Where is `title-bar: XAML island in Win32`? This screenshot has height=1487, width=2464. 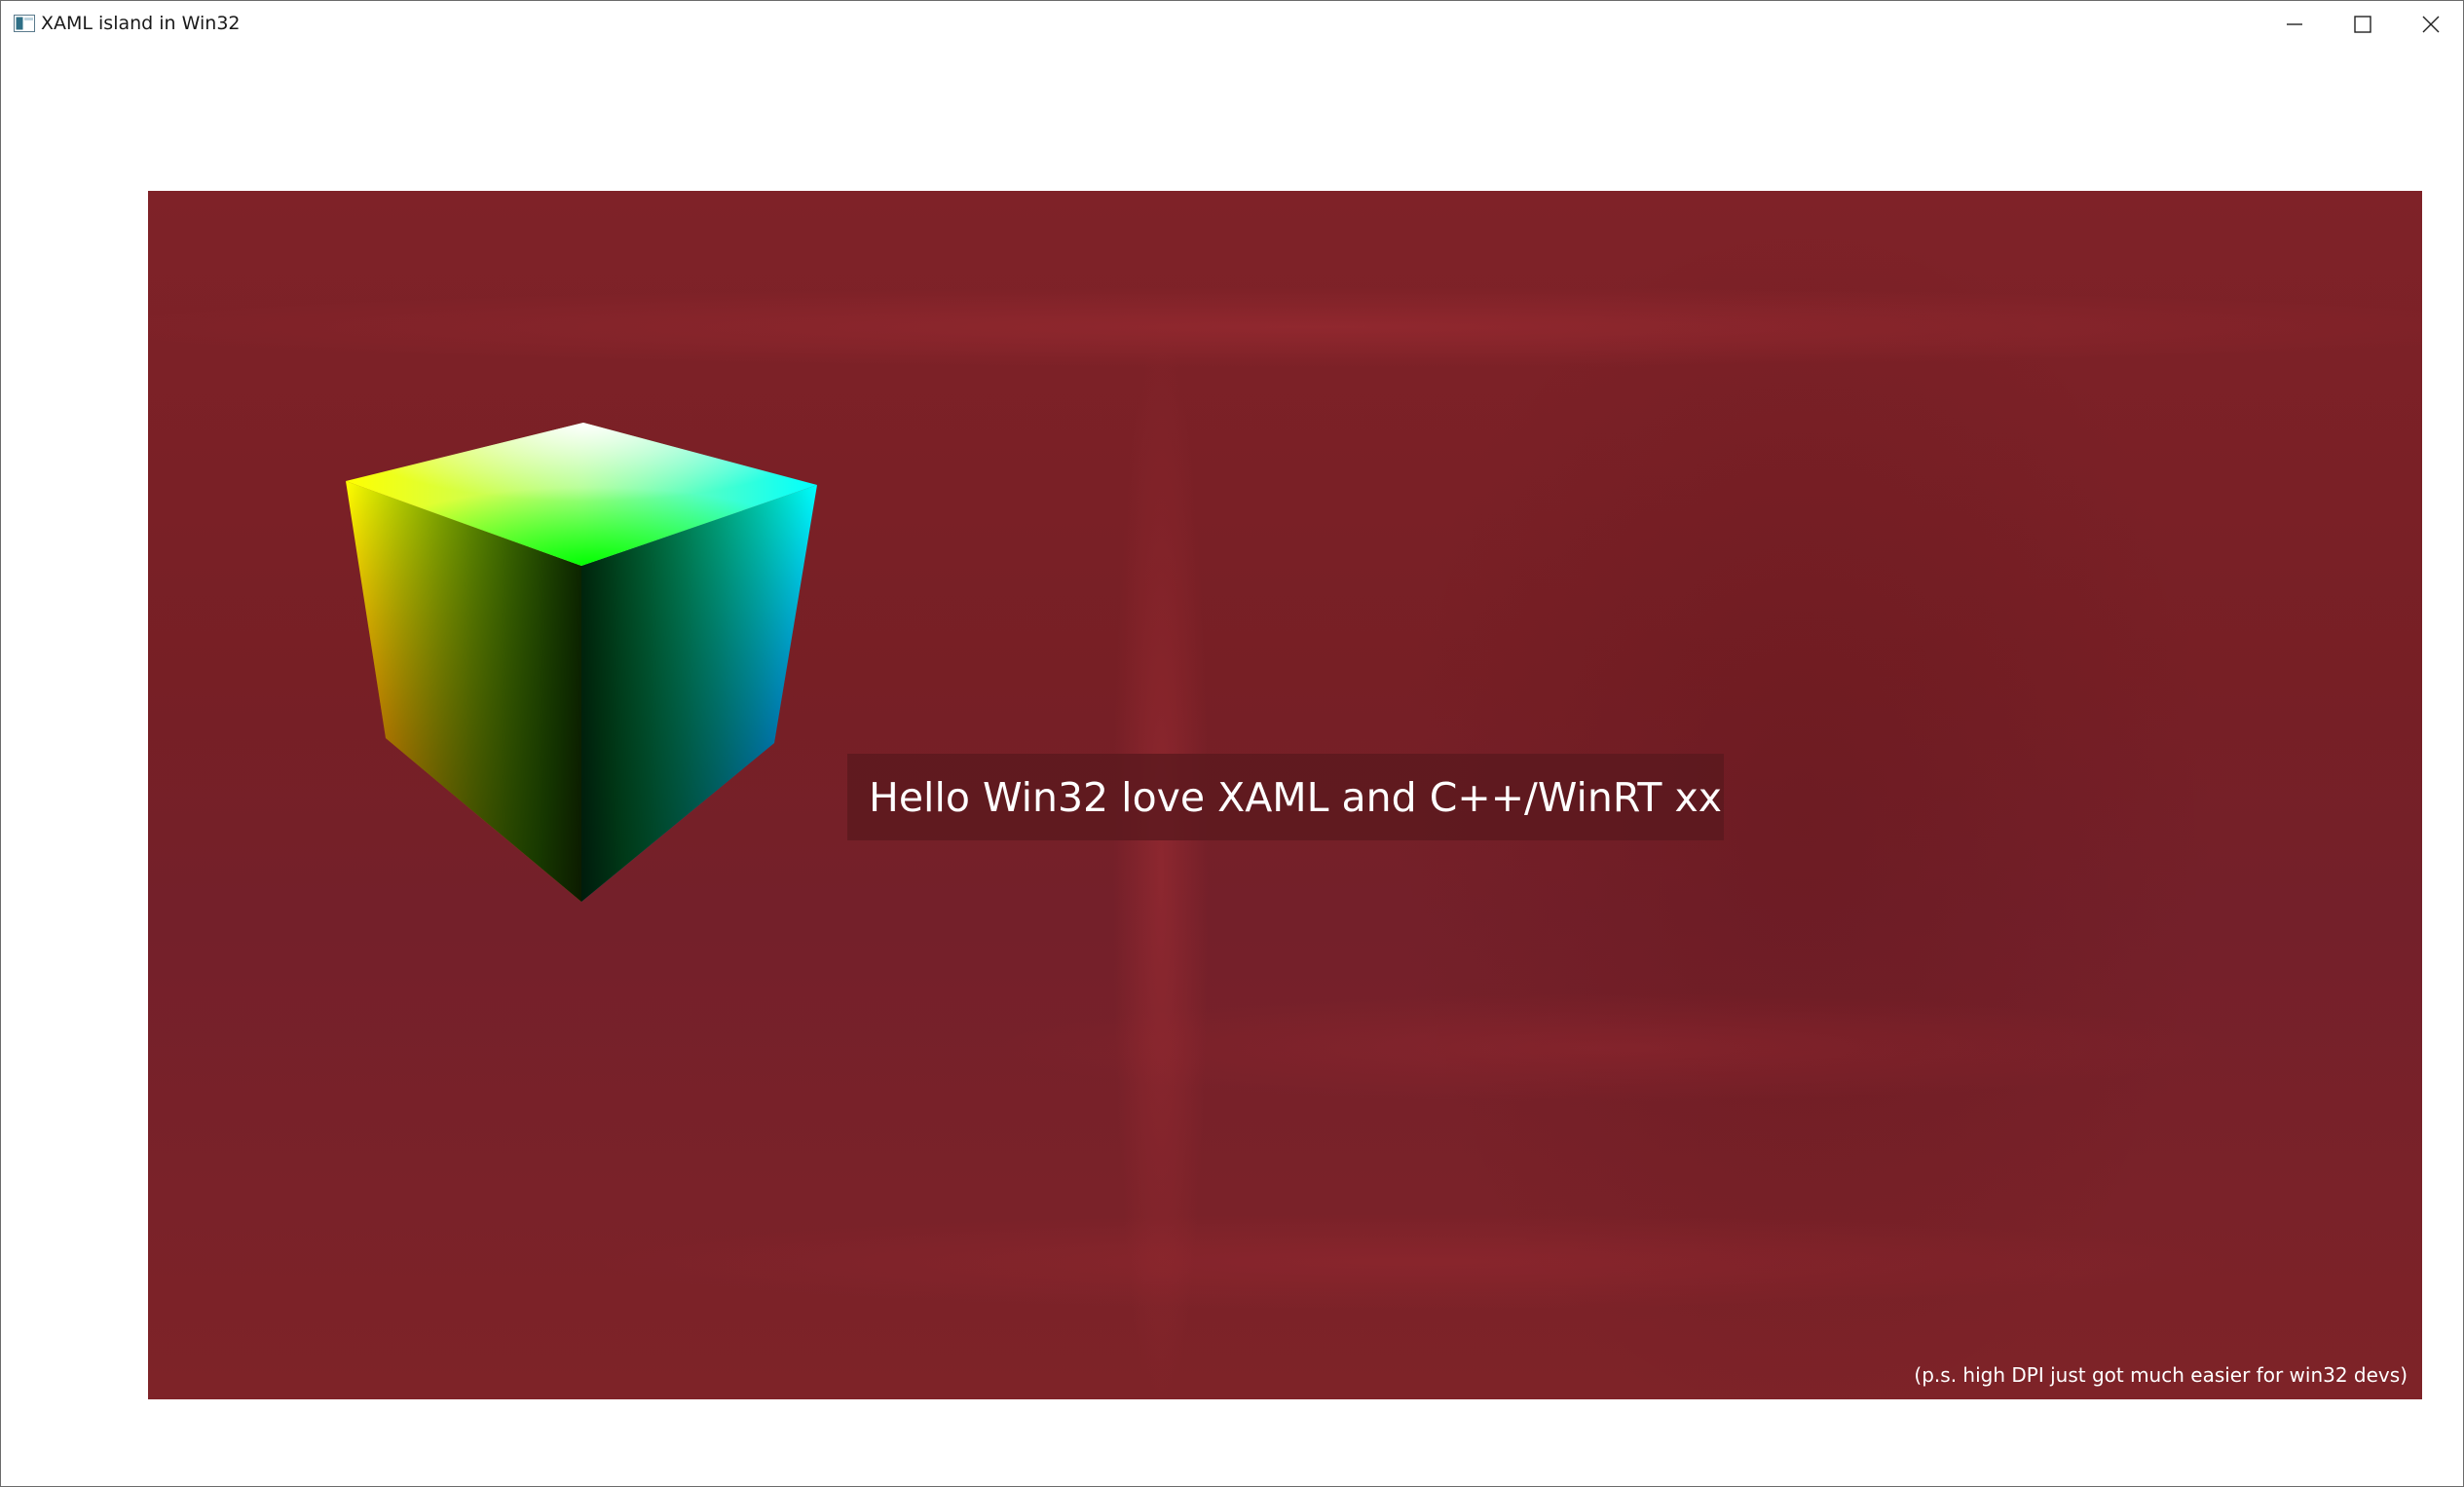
title-bar: XAML island in Win32 is located at coordinates (1232, 24).